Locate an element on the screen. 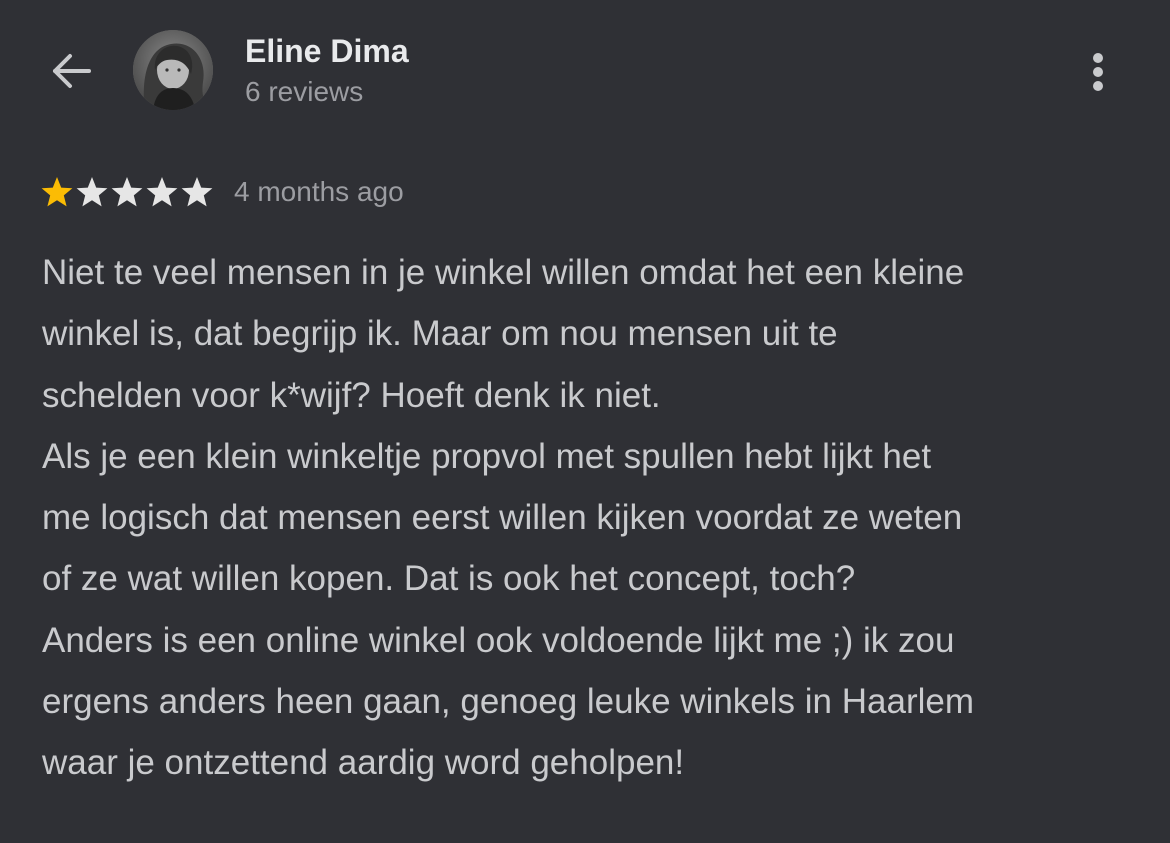 This screenshot has width=1170, height=843. reviewer-name: Eline Dima is located at coordinates (327, 51).